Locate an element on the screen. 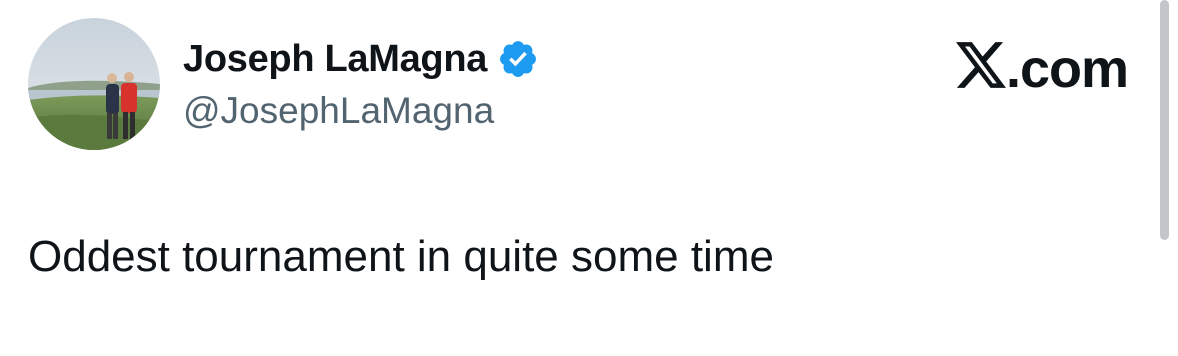  avatar-photo is located at coordinates (94, 84).